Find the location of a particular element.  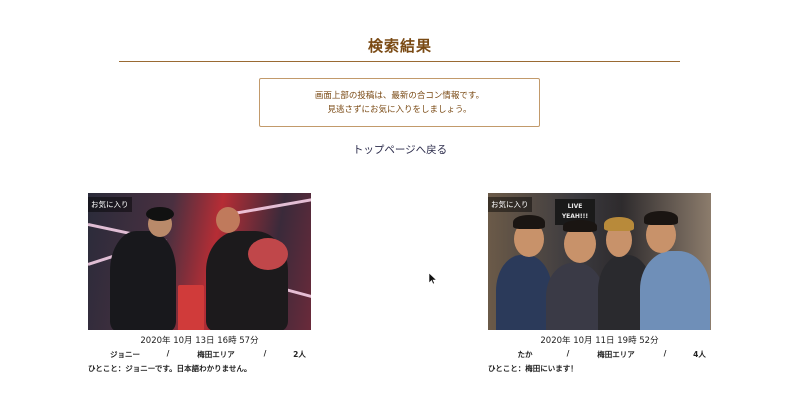

post-name: ジョニー is located at coordinates (125, 354).